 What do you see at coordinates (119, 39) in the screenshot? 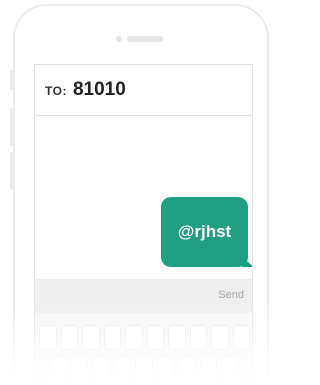
I see `camera-icon` at bounding box center [119, 39].